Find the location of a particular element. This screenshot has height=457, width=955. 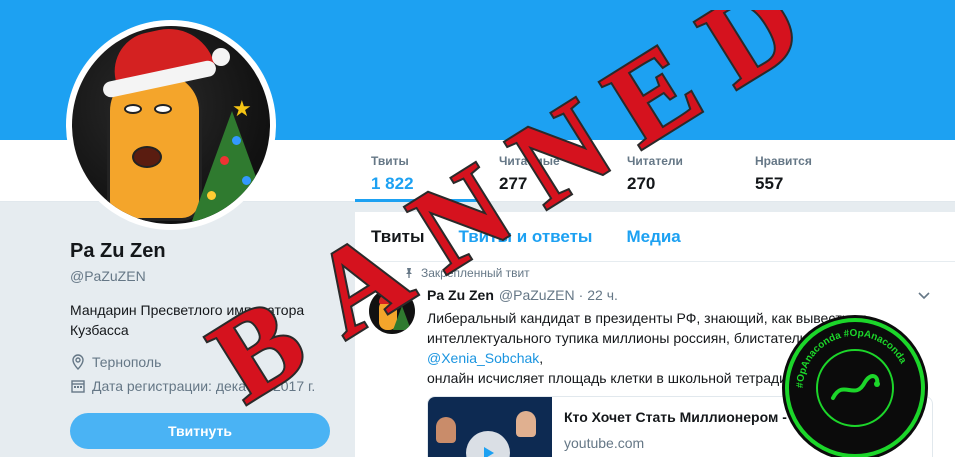

stat-label: Твиты is located at coordinates (390, 161).